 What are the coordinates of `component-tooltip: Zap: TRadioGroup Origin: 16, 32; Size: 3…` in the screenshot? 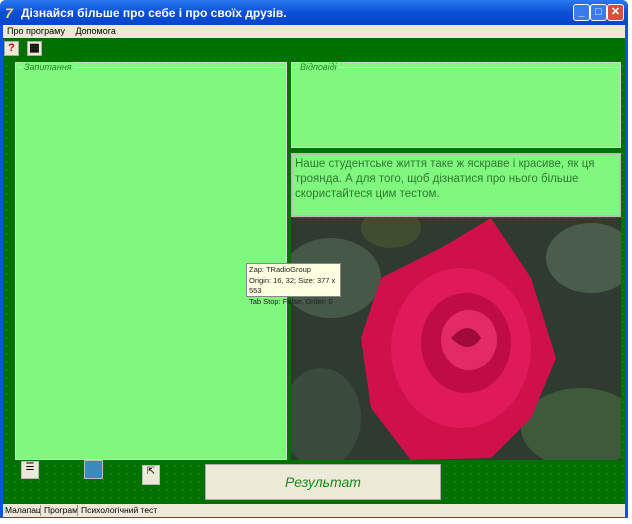 It's located at (293, 284).